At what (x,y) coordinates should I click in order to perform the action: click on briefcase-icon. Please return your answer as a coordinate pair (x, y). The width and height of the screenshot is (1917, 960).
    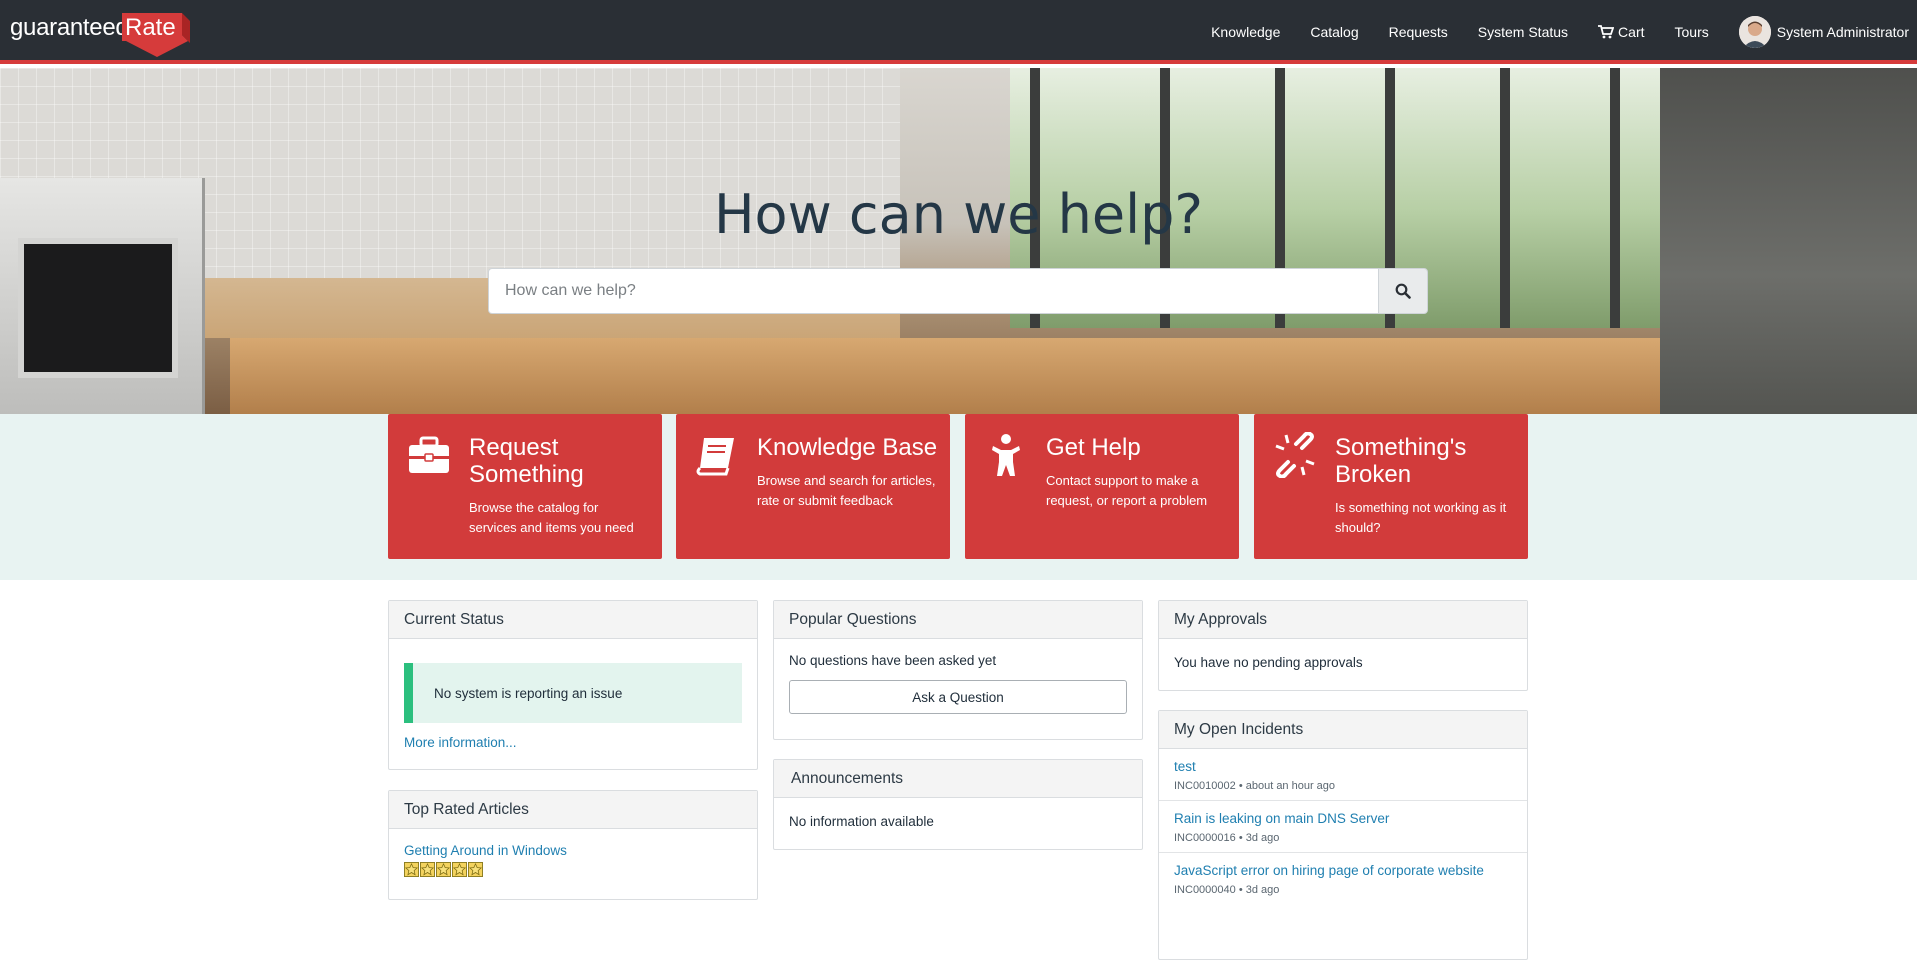
    Looking at the image, I should click on (429, 454).